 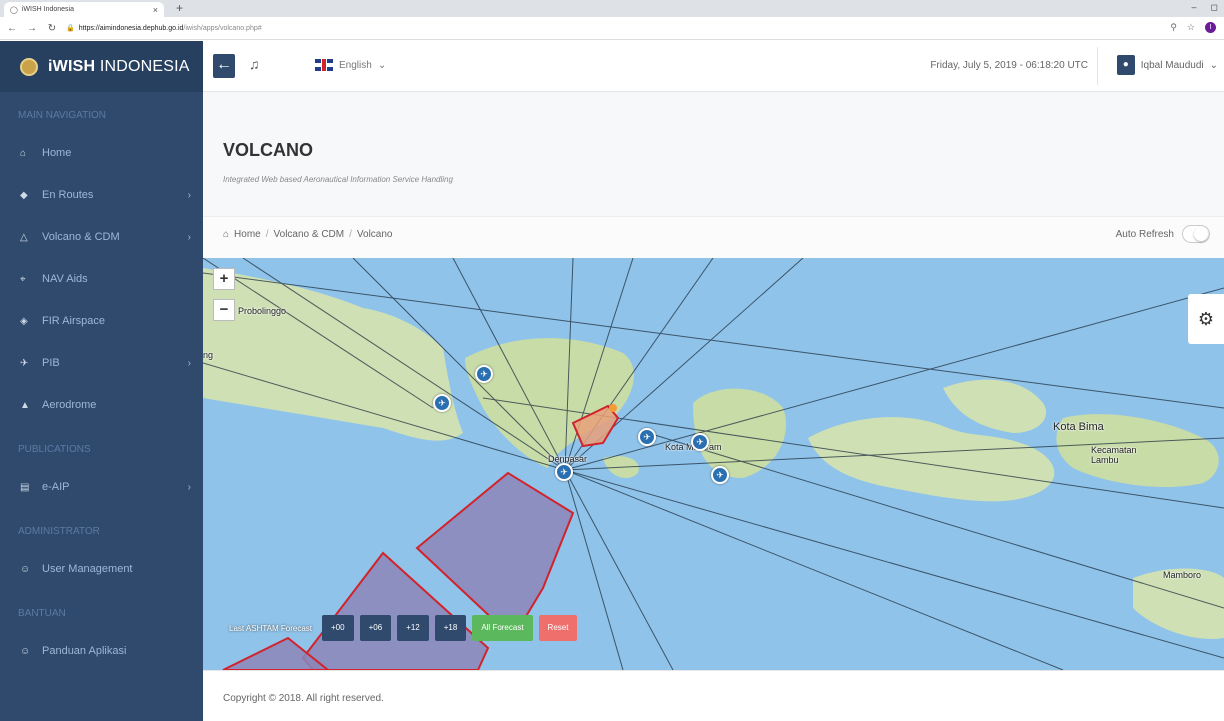 I want to click on sidebar-item-aerodrome: ▲ Aerodrome, so click(x=101, y=405).